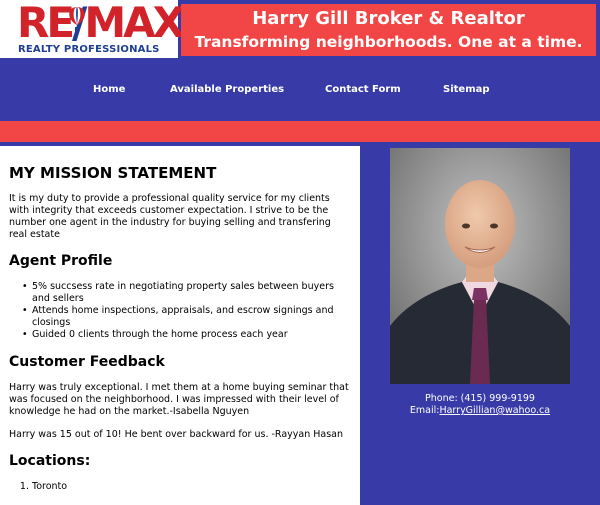 This screenshot has width=600, height=505. Describe the element at coordinates (77, 19) in the screenshot. I see `hot-air-balloon-icon` at that location.